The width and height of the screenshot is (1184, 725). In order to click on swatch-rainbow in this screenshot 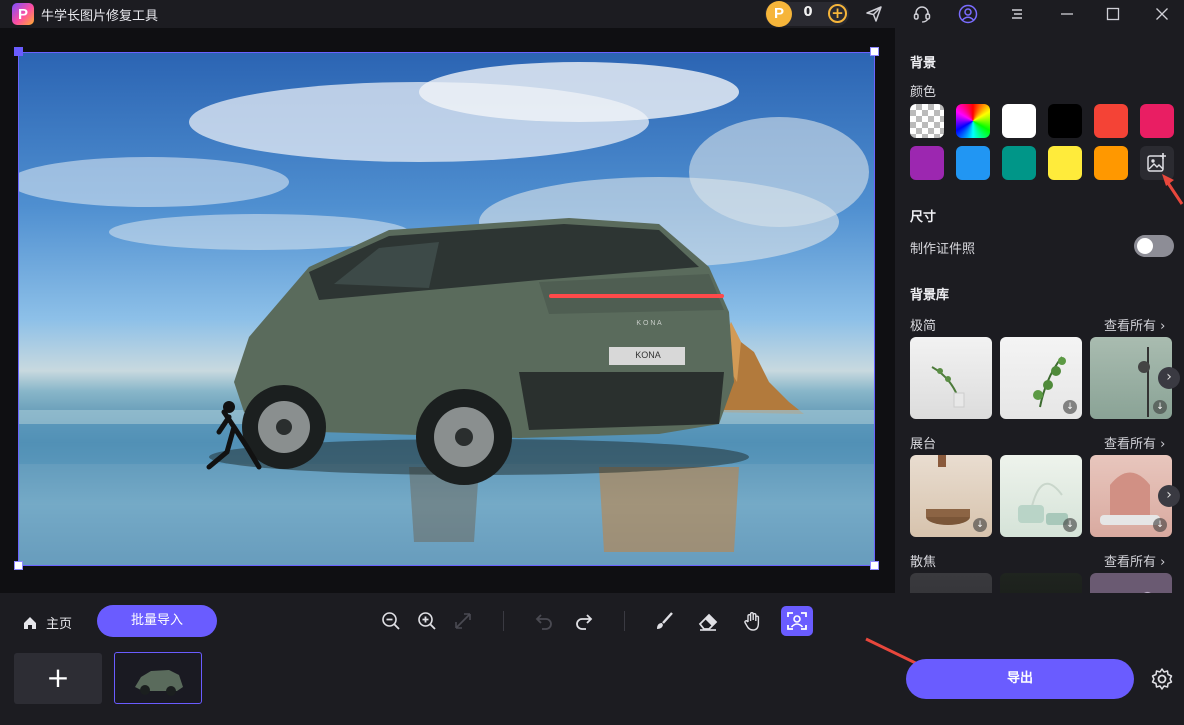, I will do `click(973, 121)`.